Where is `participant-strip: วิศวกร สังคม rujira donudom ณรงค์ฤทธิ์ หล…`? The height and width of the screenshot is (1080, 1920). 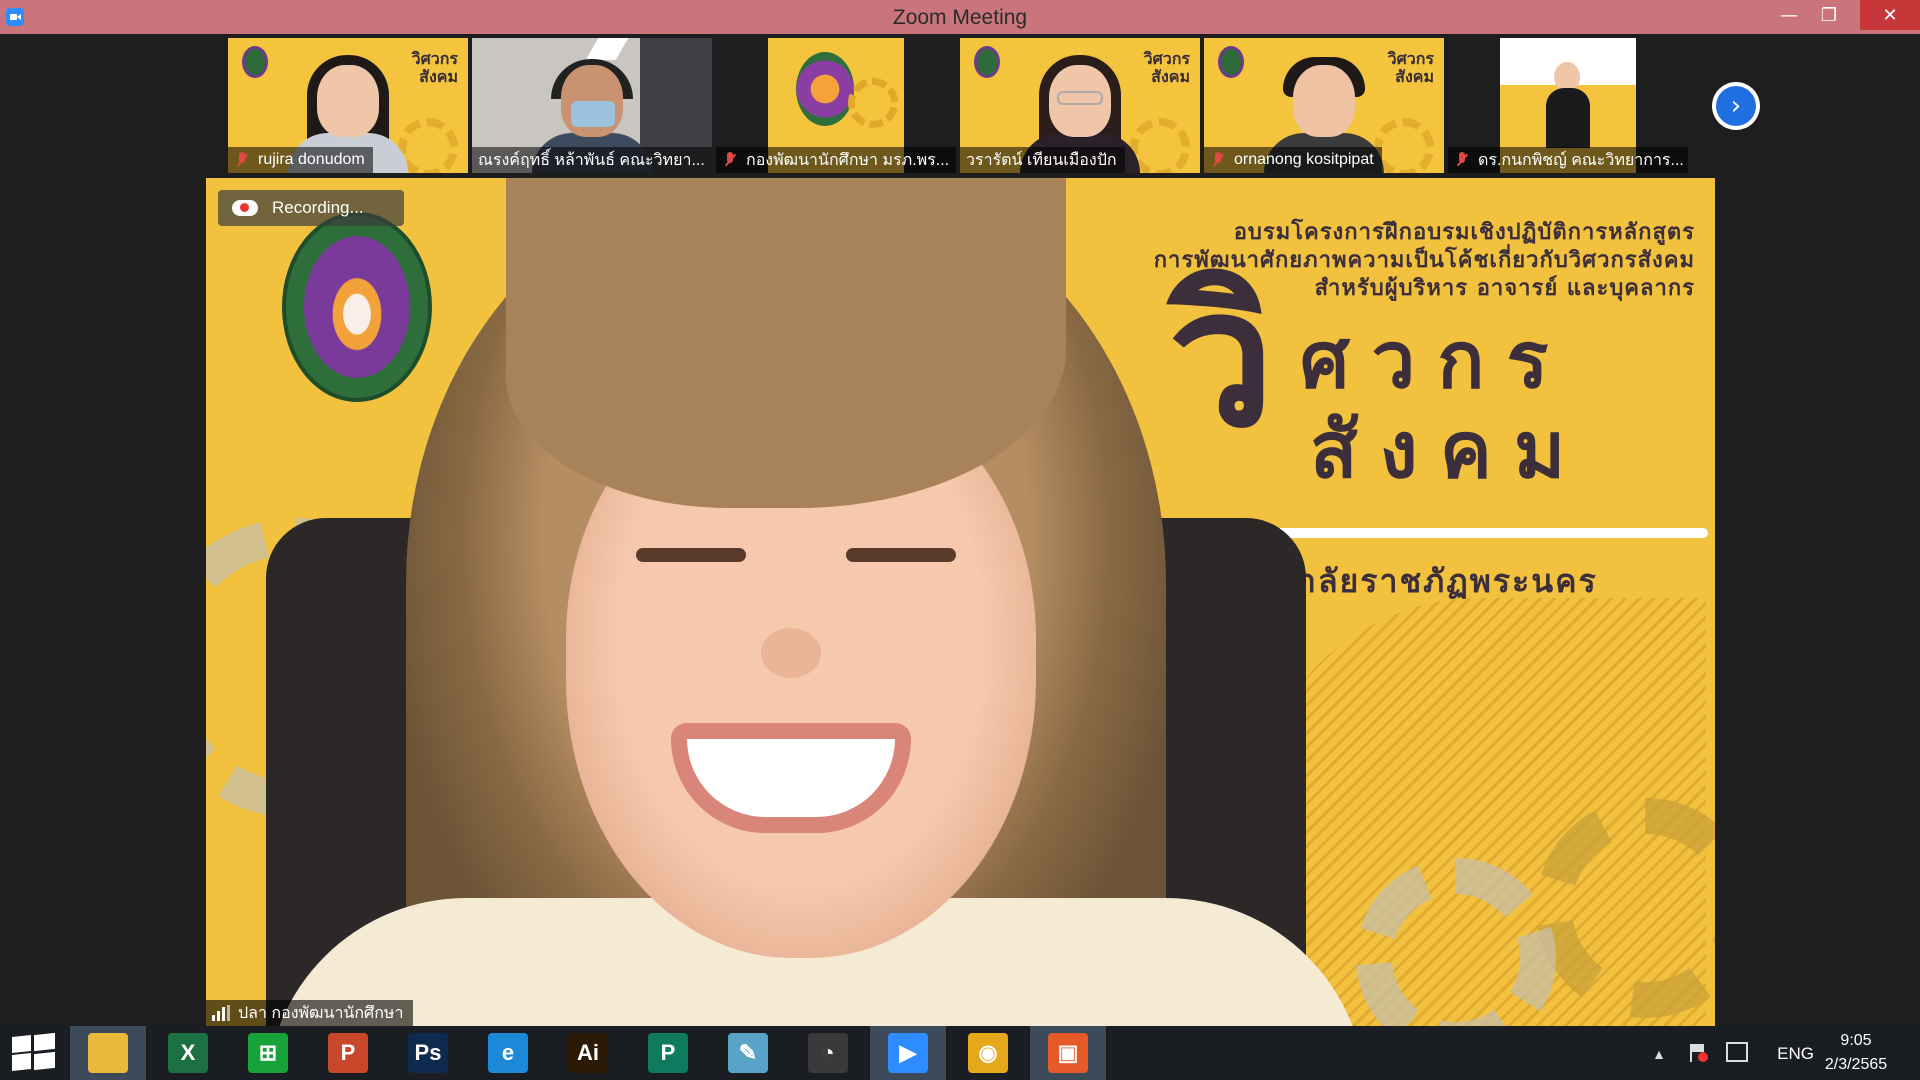 participant-strip: วิศวกร สังคม rujira donudom ณรงค์ฤทธิ์ หล… is located at coordinates (960, 105).